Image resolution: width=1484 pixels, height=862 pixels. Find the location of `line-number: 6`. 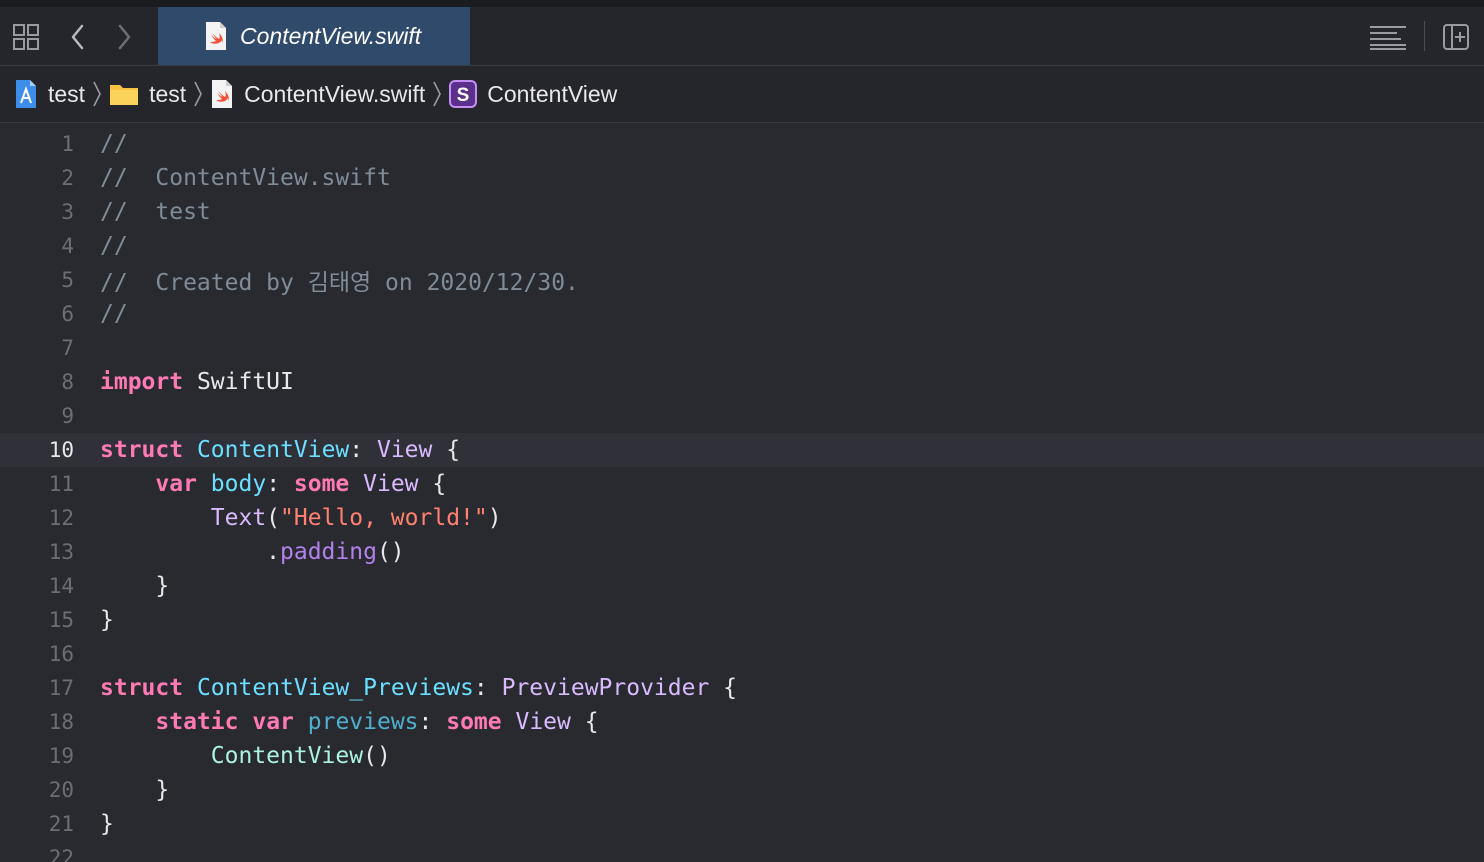

line-number: 6 is located at coordinates (67, 314).